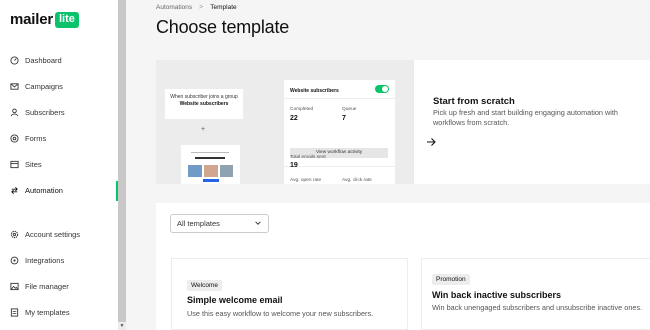 Image resolution: width=650 pixels, height=330 pixels. I want to click on sites-icon, so click(14, 164).